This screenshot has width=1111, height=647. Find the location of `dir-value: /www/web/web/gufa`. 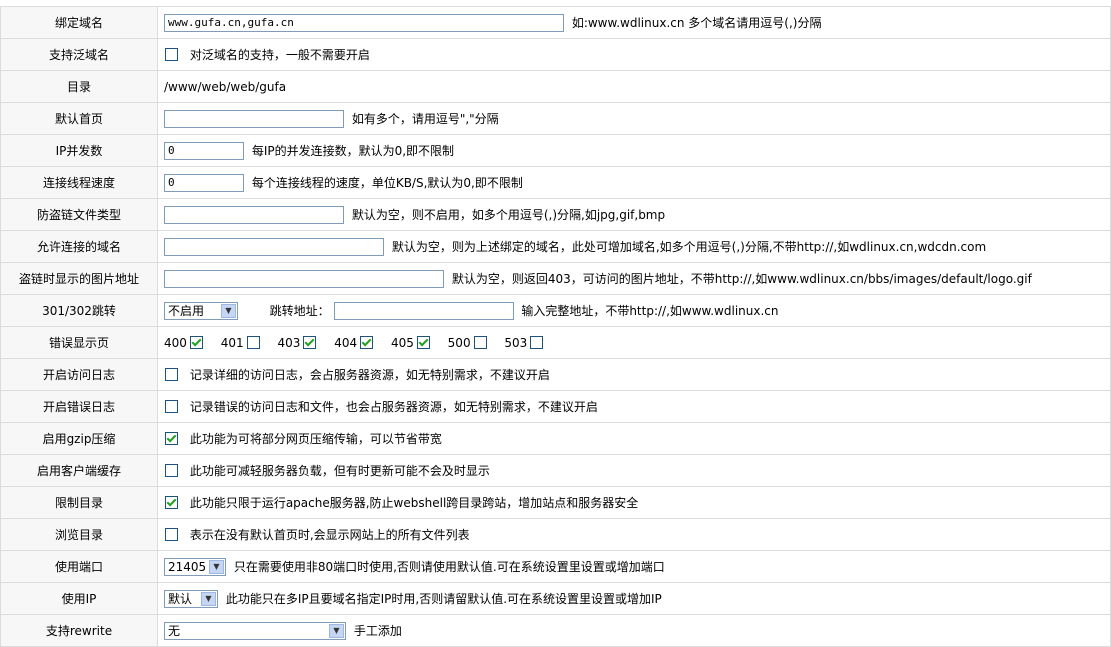

dir-value: /www/web/web/gufa is located at coordinates (225, 86).